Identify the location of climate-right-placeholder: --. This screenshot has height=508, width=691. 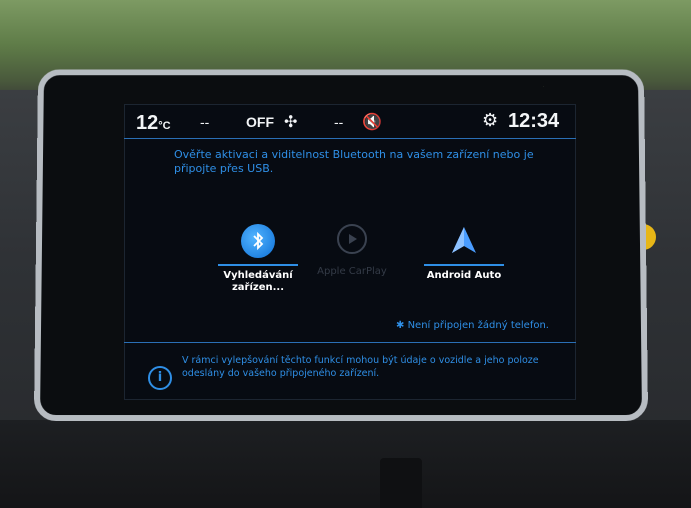
(339, 122).